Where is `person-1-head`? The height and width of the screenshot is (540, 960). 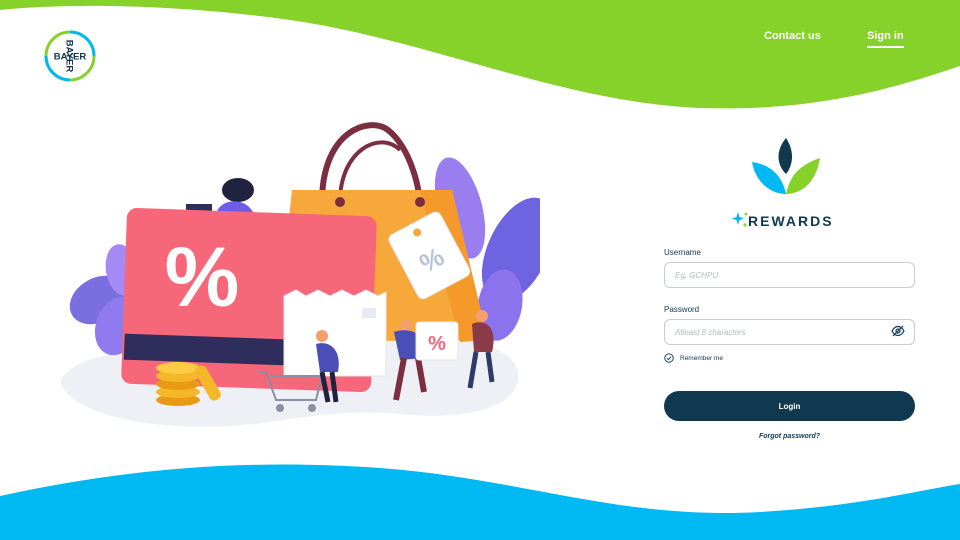 person-1-head is located at coordinates (322, 336).